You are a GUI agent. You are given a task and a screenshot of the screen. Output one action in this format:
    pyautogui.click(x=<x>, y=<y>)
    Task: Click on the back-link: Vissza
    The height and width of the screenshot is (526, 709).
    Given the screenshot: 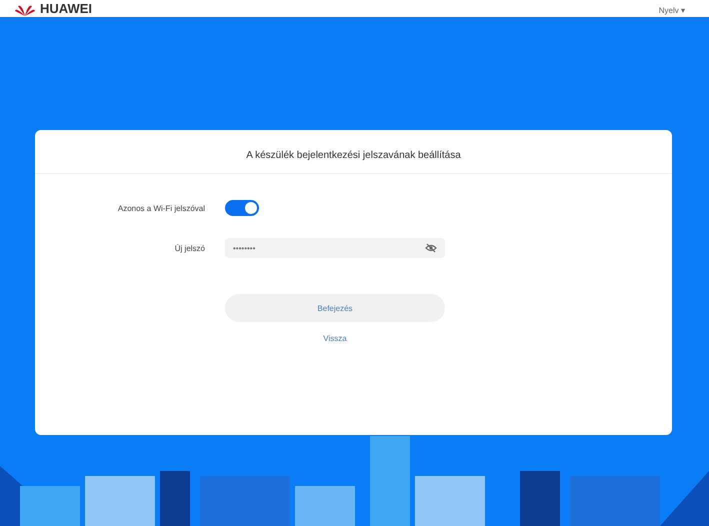 What is the action you would take?
    pyautogui.click(x=335, y=338)
    